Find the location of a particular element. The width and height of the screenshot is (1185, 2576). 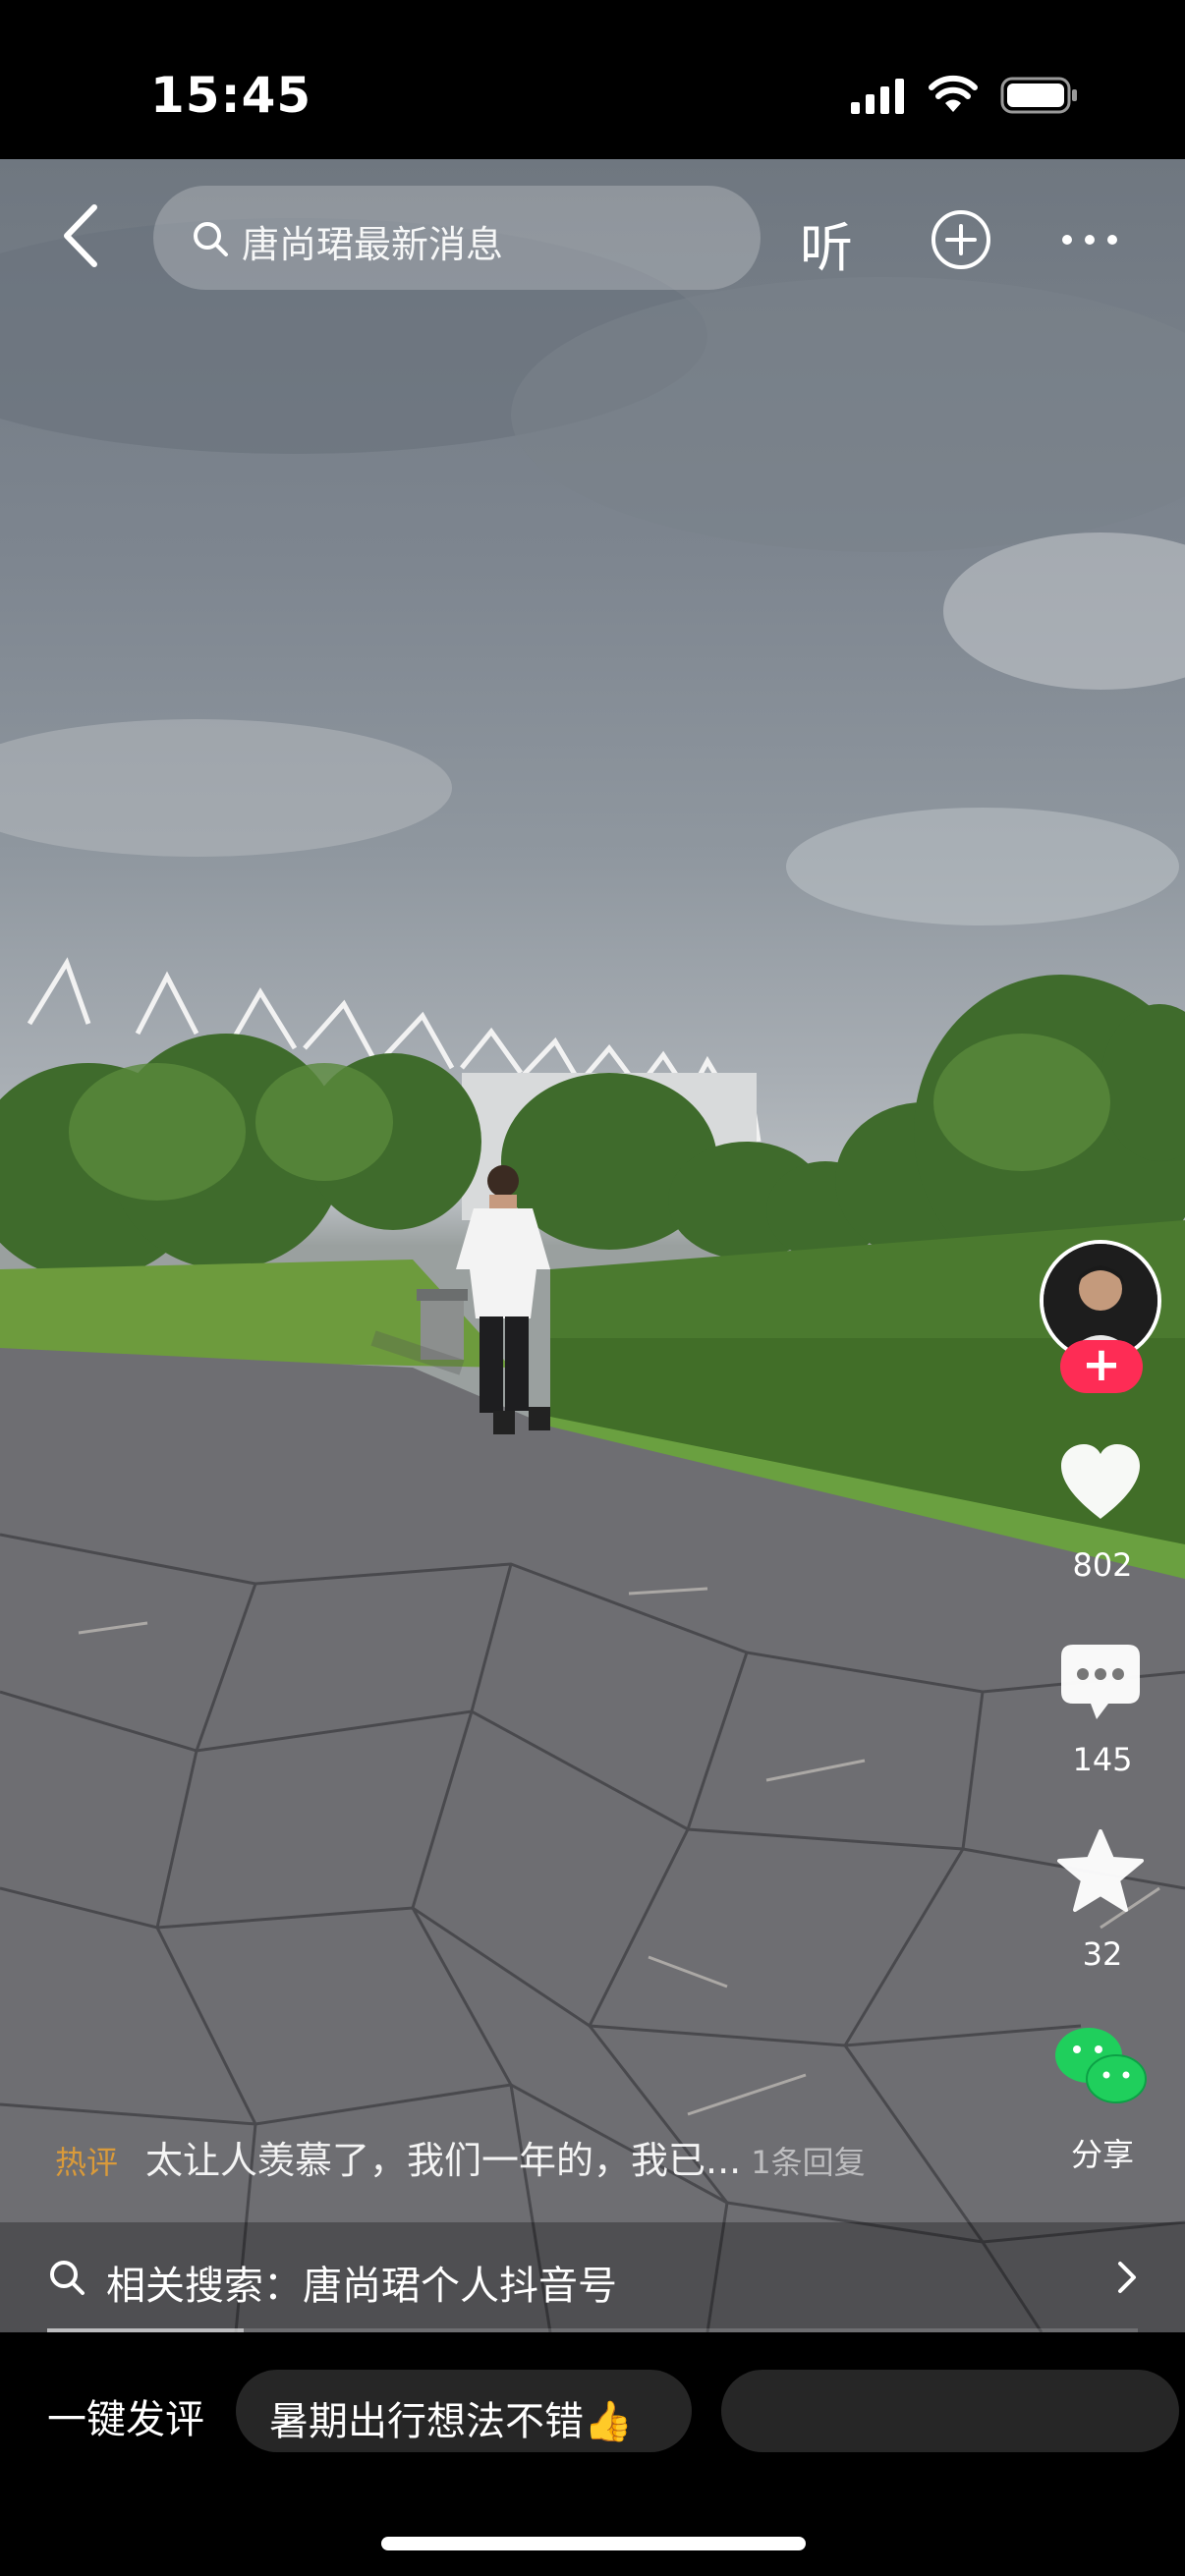

comment-count: 145 is located at coordinates (1103, 1759).